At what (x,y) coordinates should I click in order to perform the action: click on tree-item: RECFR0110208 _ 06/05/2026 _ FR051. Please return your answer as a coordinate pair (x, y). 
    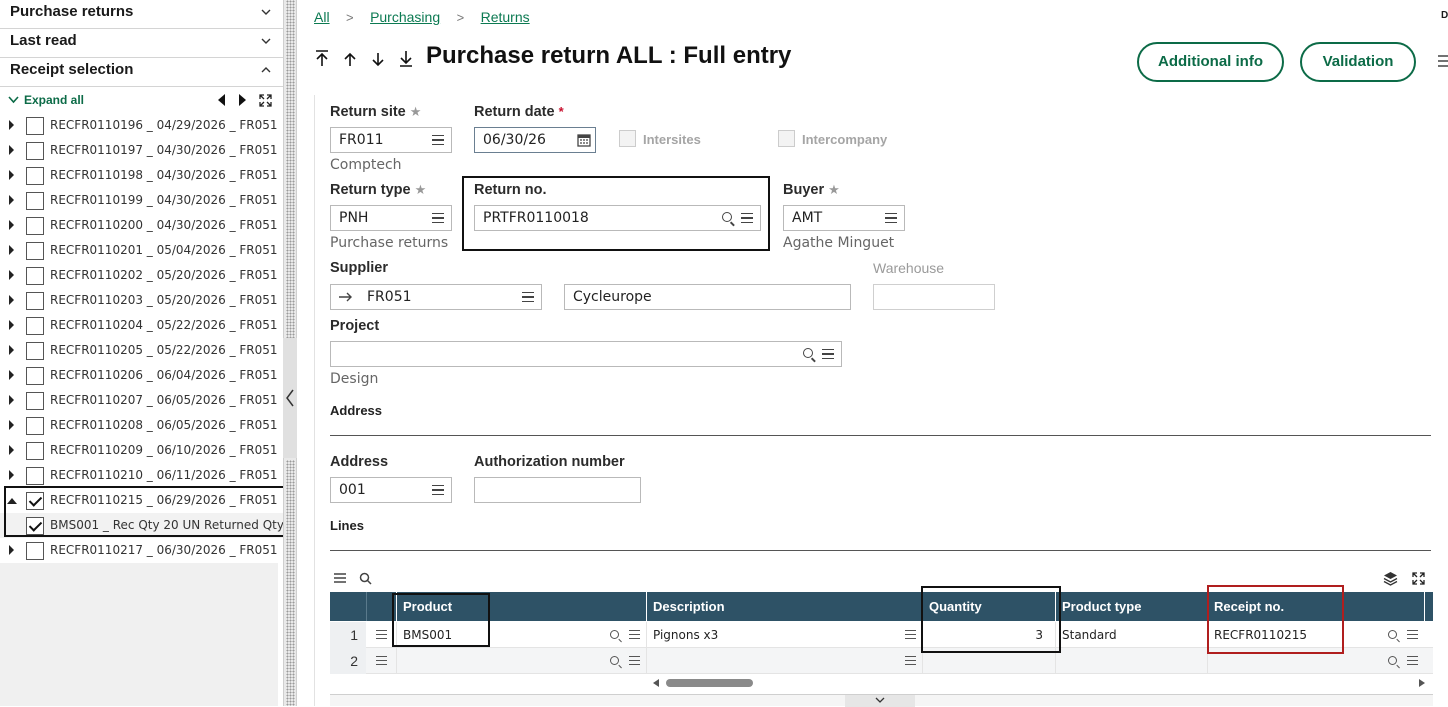
    Looking at the image, I should click on (141, 425).